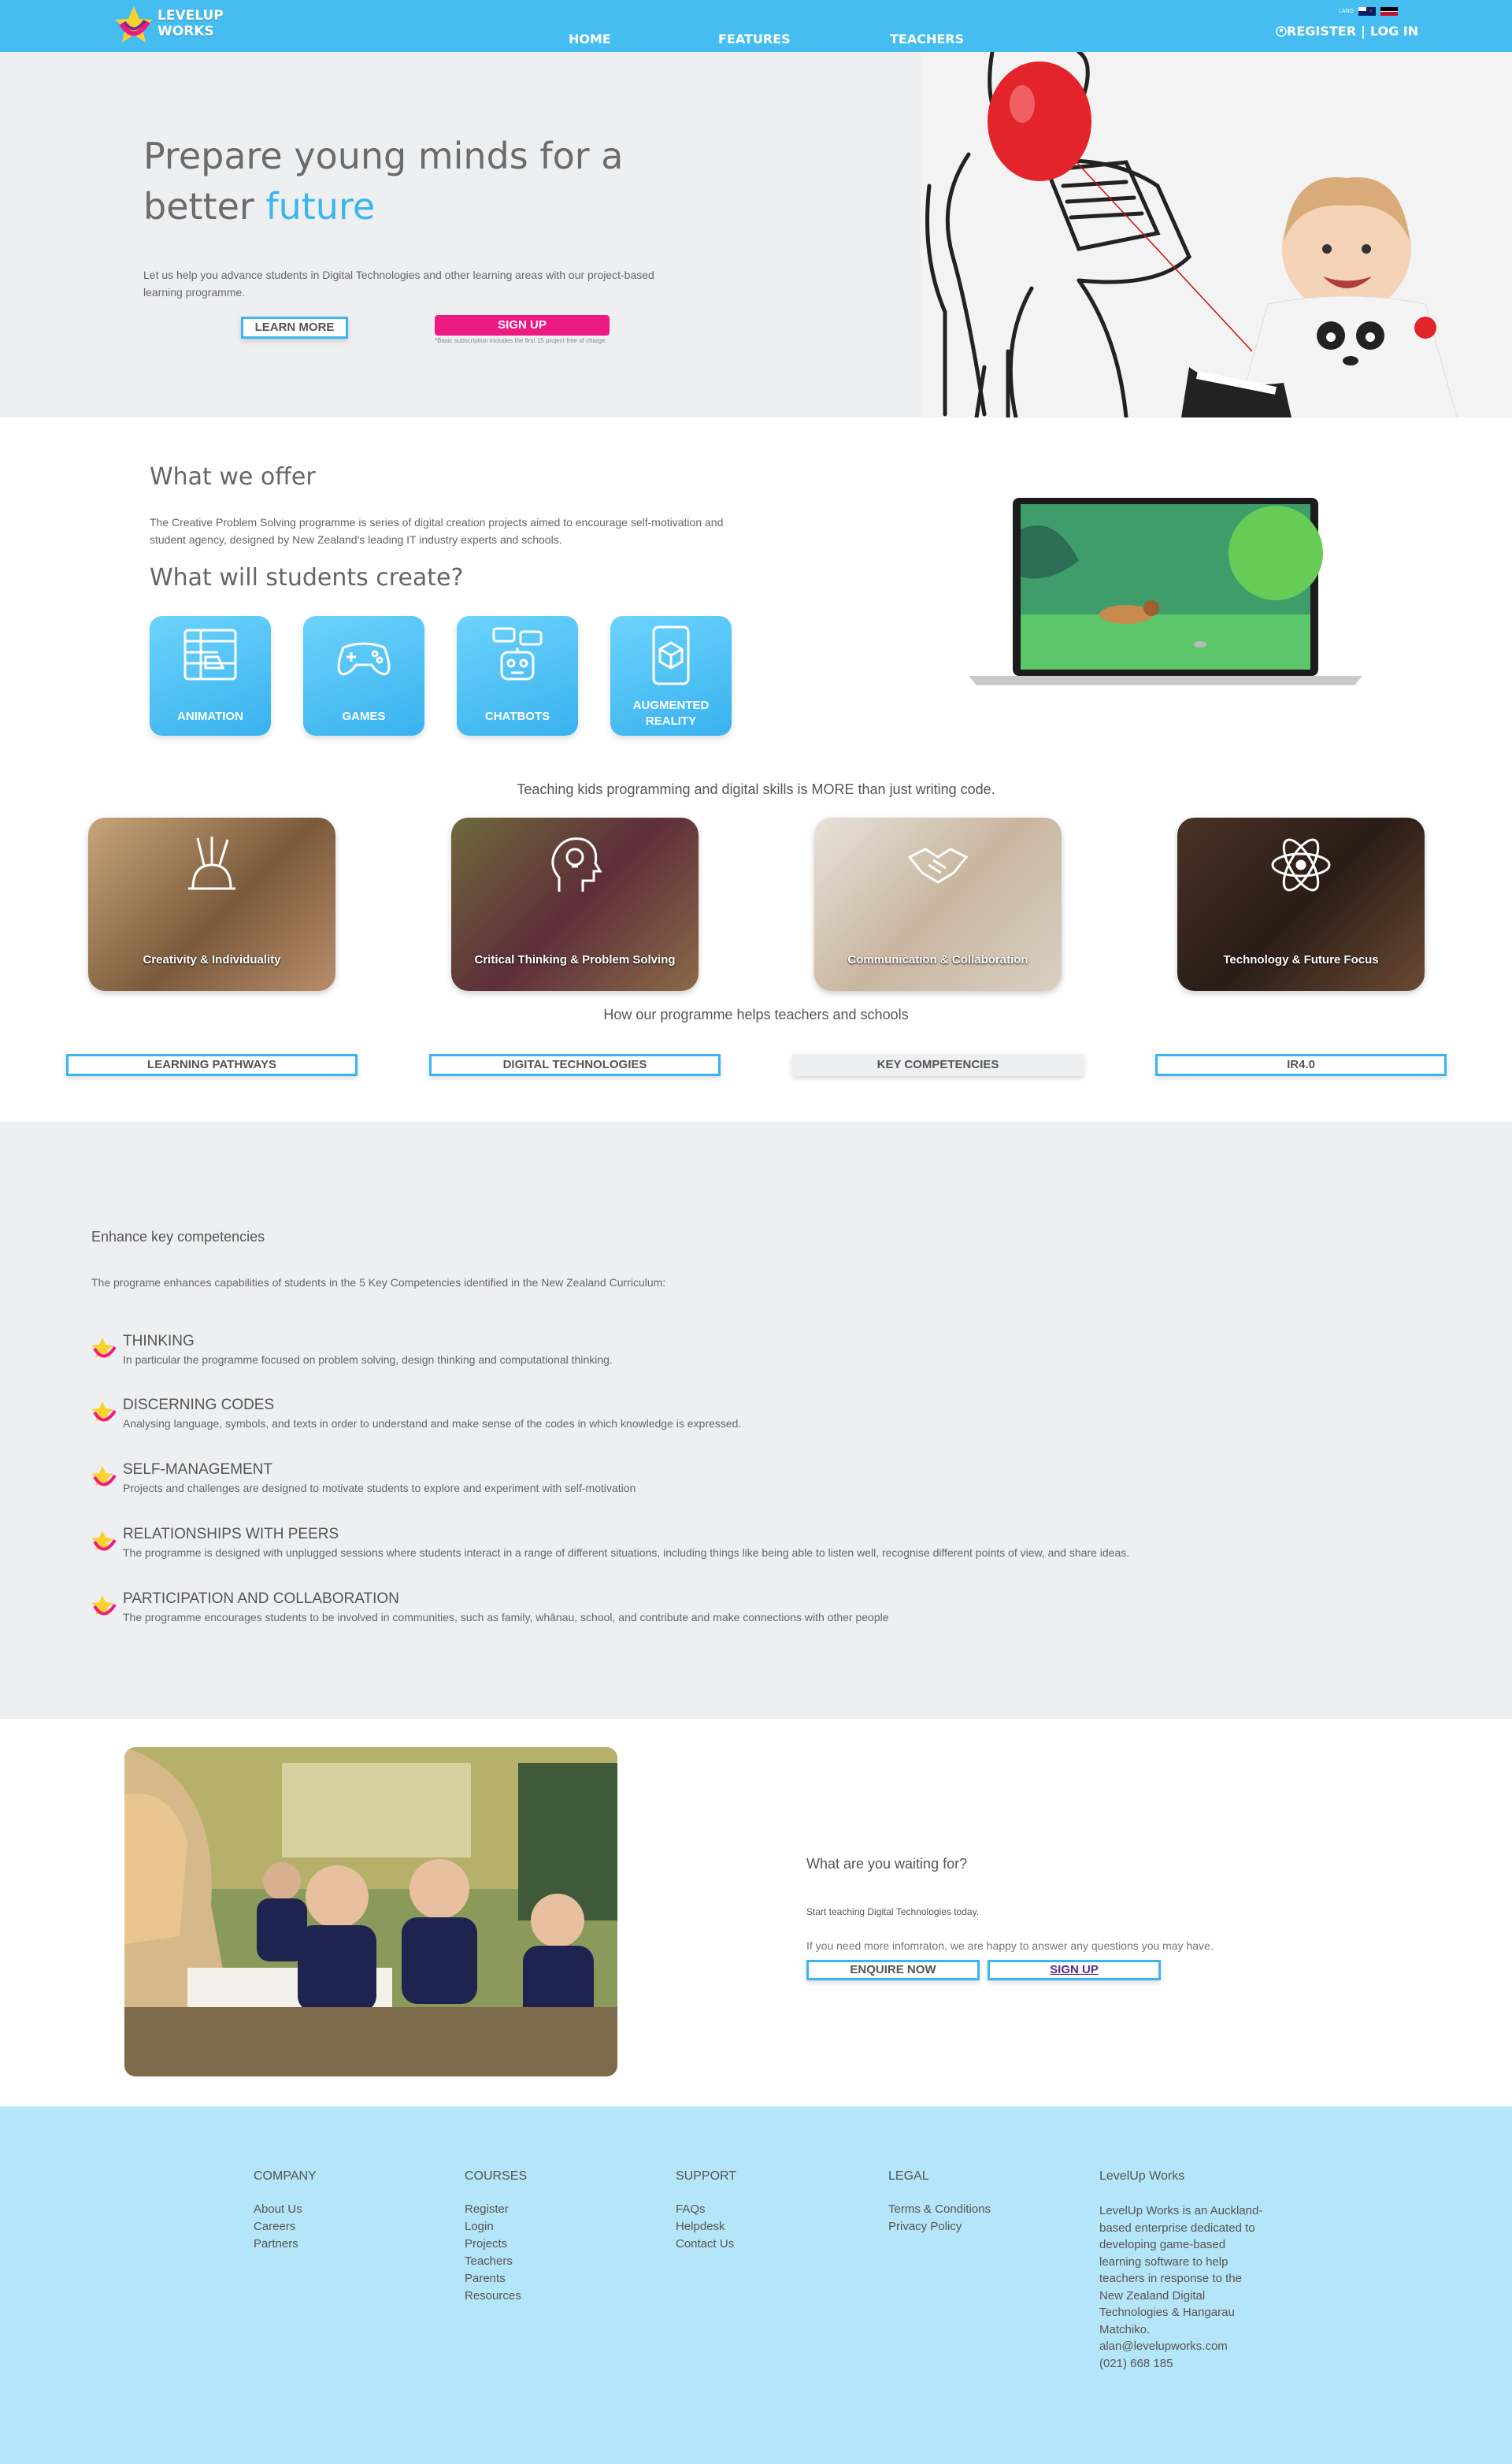 Image resolution: width=1512 pixels, height=2464 pixels. Describe the element at coordinates (1394, 31) in the screenshot. I see `login-link: LOG IN` at that location.